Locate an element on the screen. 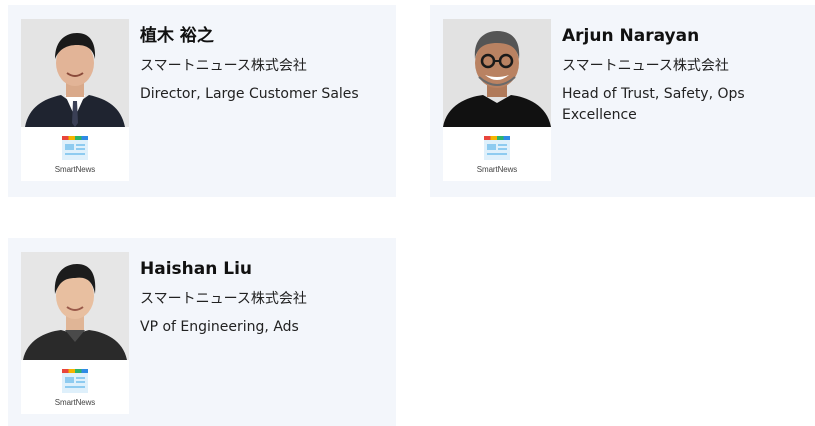 The height and width of the screenshot is (426, 815). speaker-title: VP of Engineering, Ads is located at coordinates (219, 327).